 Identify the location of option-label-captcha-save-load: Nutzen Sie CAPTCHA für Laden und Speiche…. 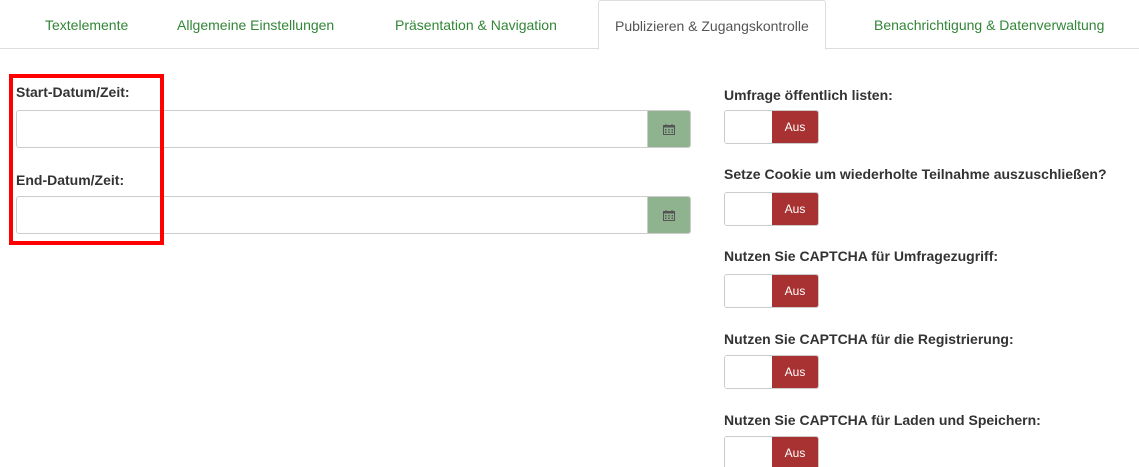
(882, 420).